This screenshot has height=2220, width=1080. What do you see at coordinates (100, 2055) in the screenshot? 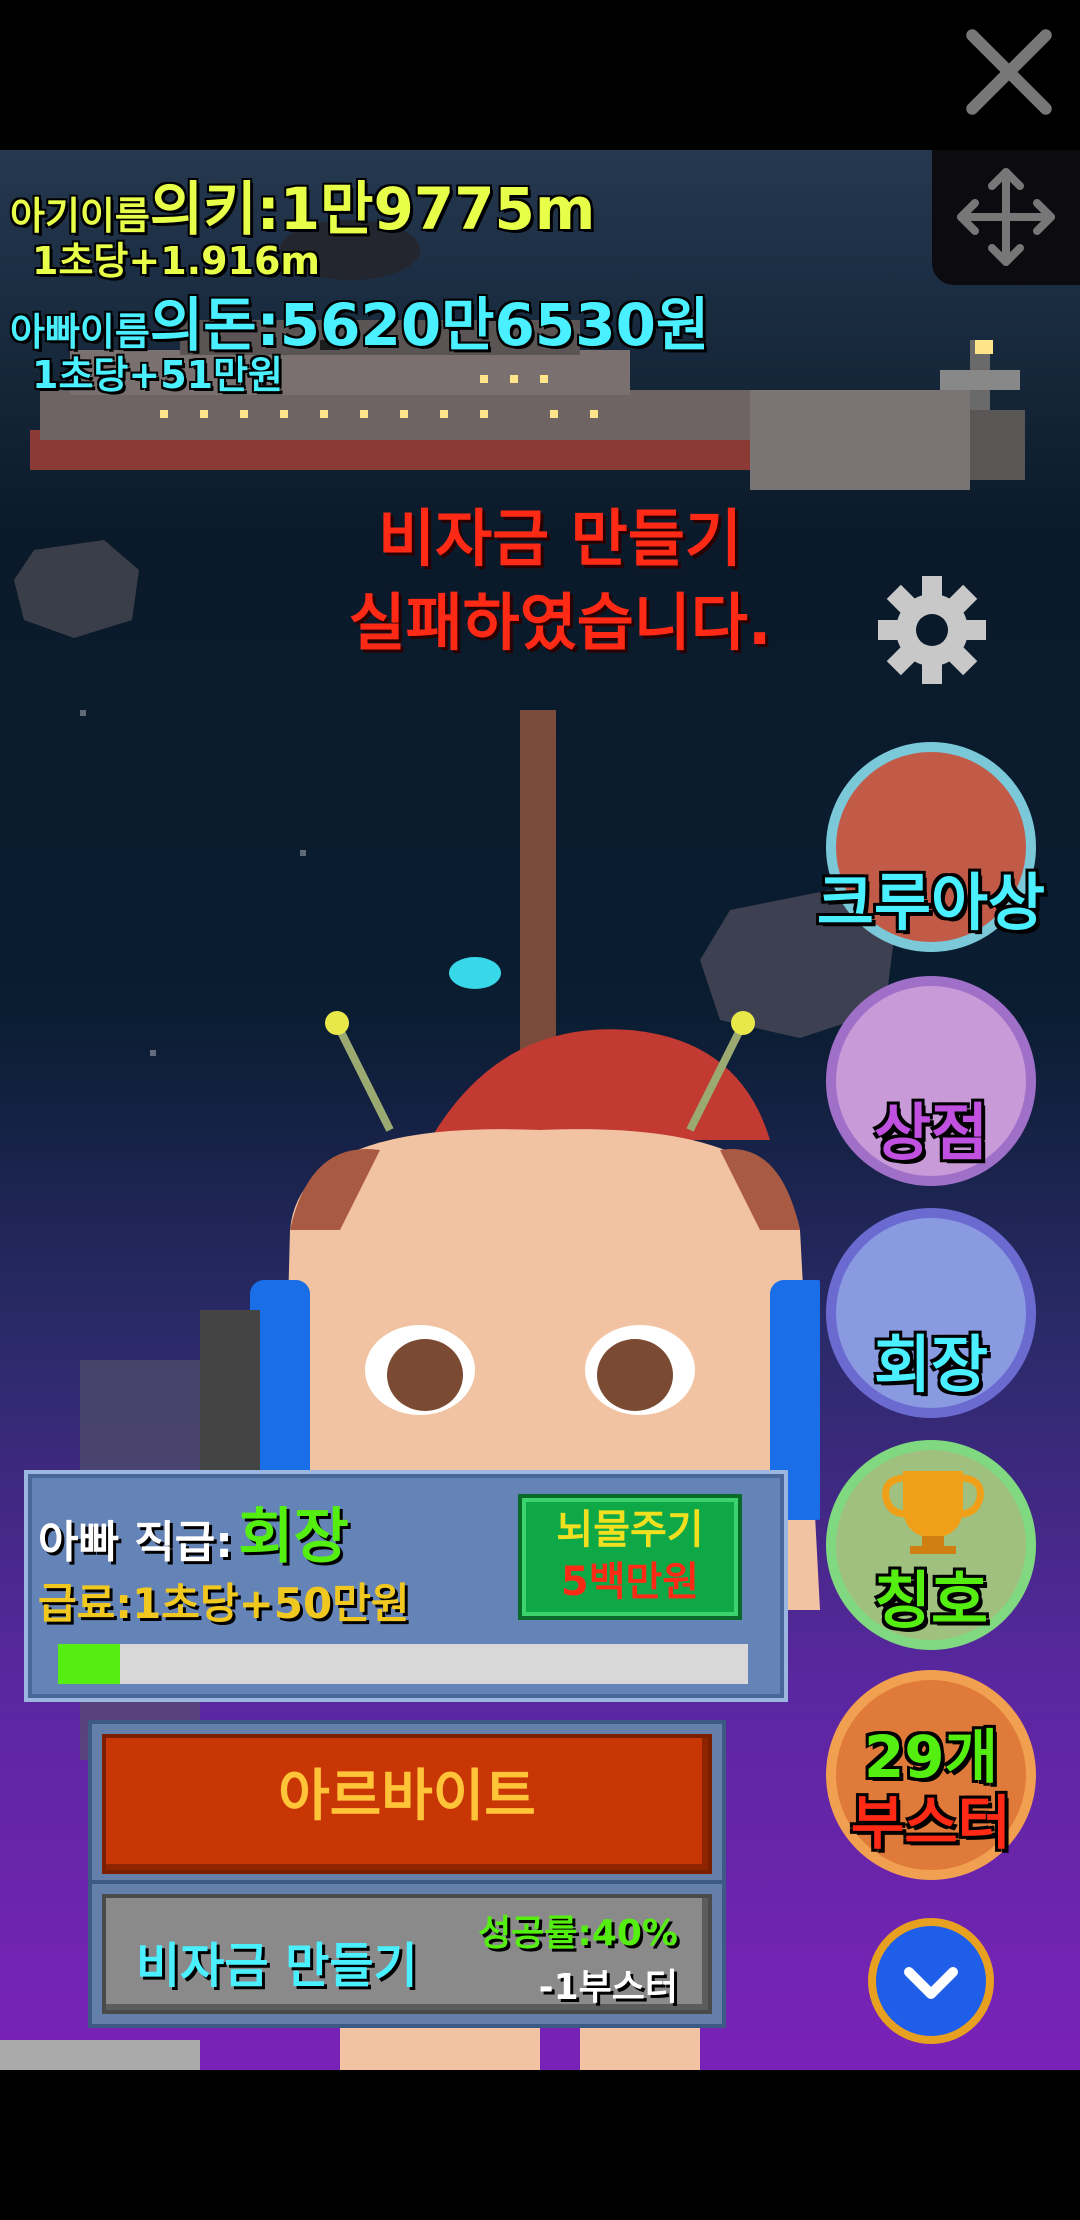
I see `floor-block` at bounding box center [100, 2055].